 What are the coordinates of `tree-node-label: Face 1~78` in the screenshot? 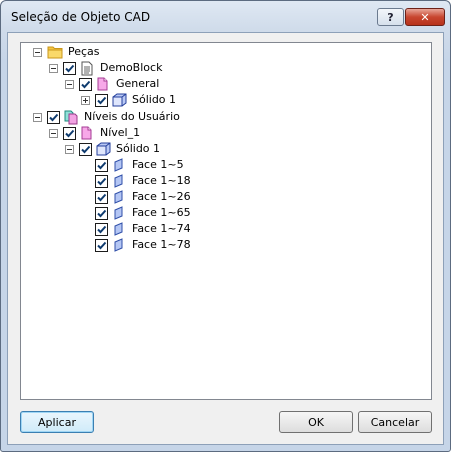 It's located at (161, 244).